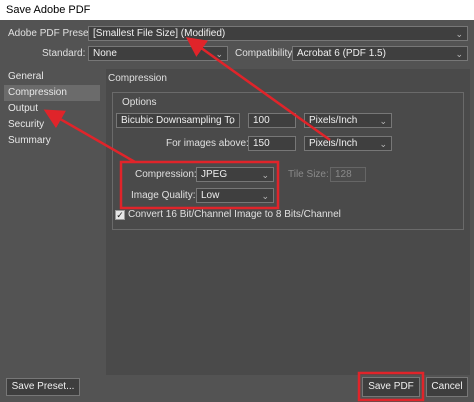  Describe the element at coordinates (48, 10) in the screenshot. I see `window-title: Save Adobe PDF` at that location.